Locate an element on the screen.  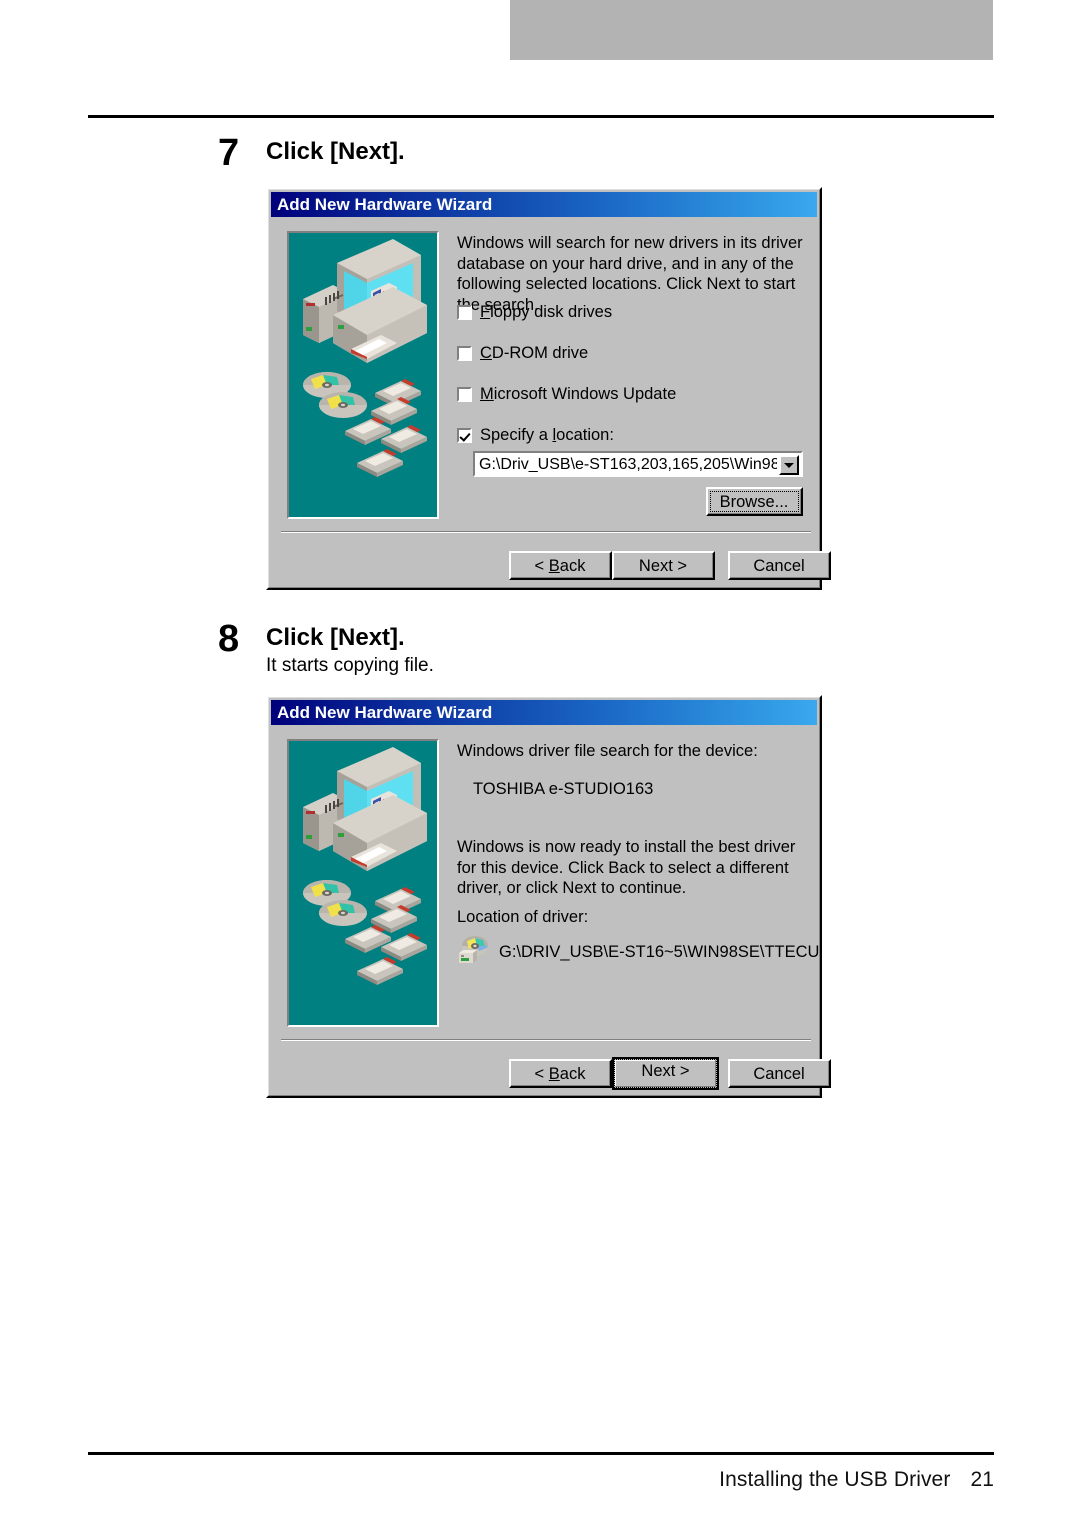
checkbox-microsoft-windows-update: Microsoft Windows Update is located at coordinates (566, 394).